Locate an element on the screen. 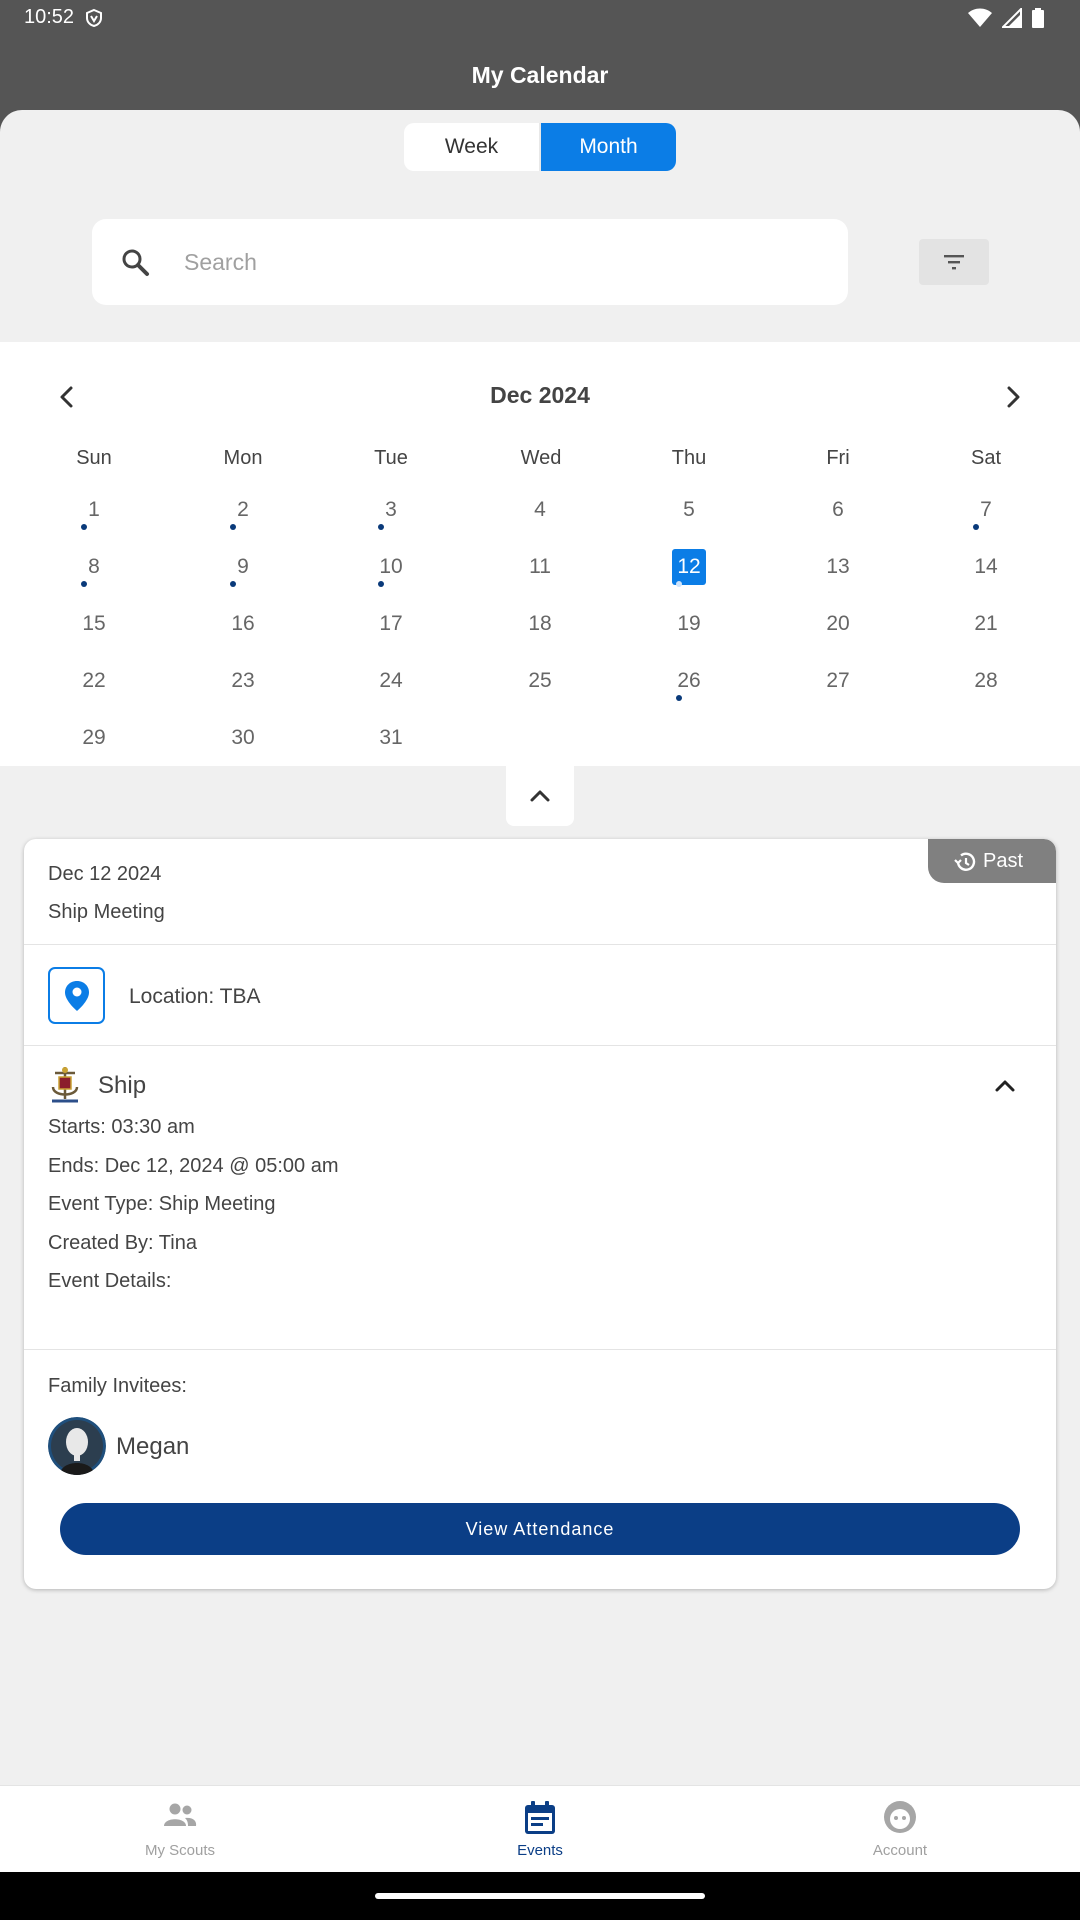  calendar-day-number: 3 is located at coordinates (391, 509).